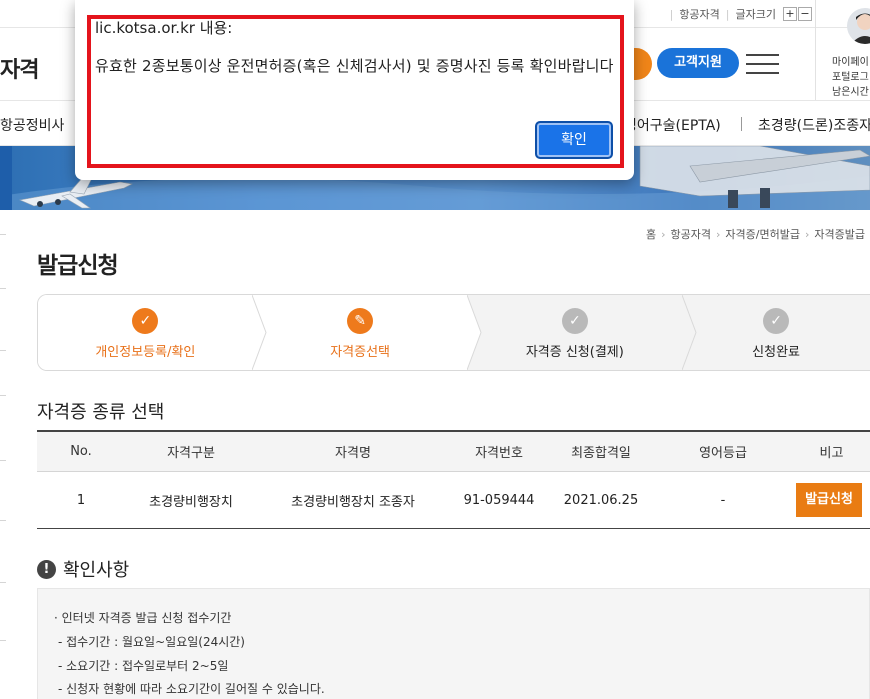 This screenshot has height=699, width=870. What do you see at coordinates (499, 500) in the screenshot?
I see `cell-number: 91-059444` at bounding box center [499, 500].